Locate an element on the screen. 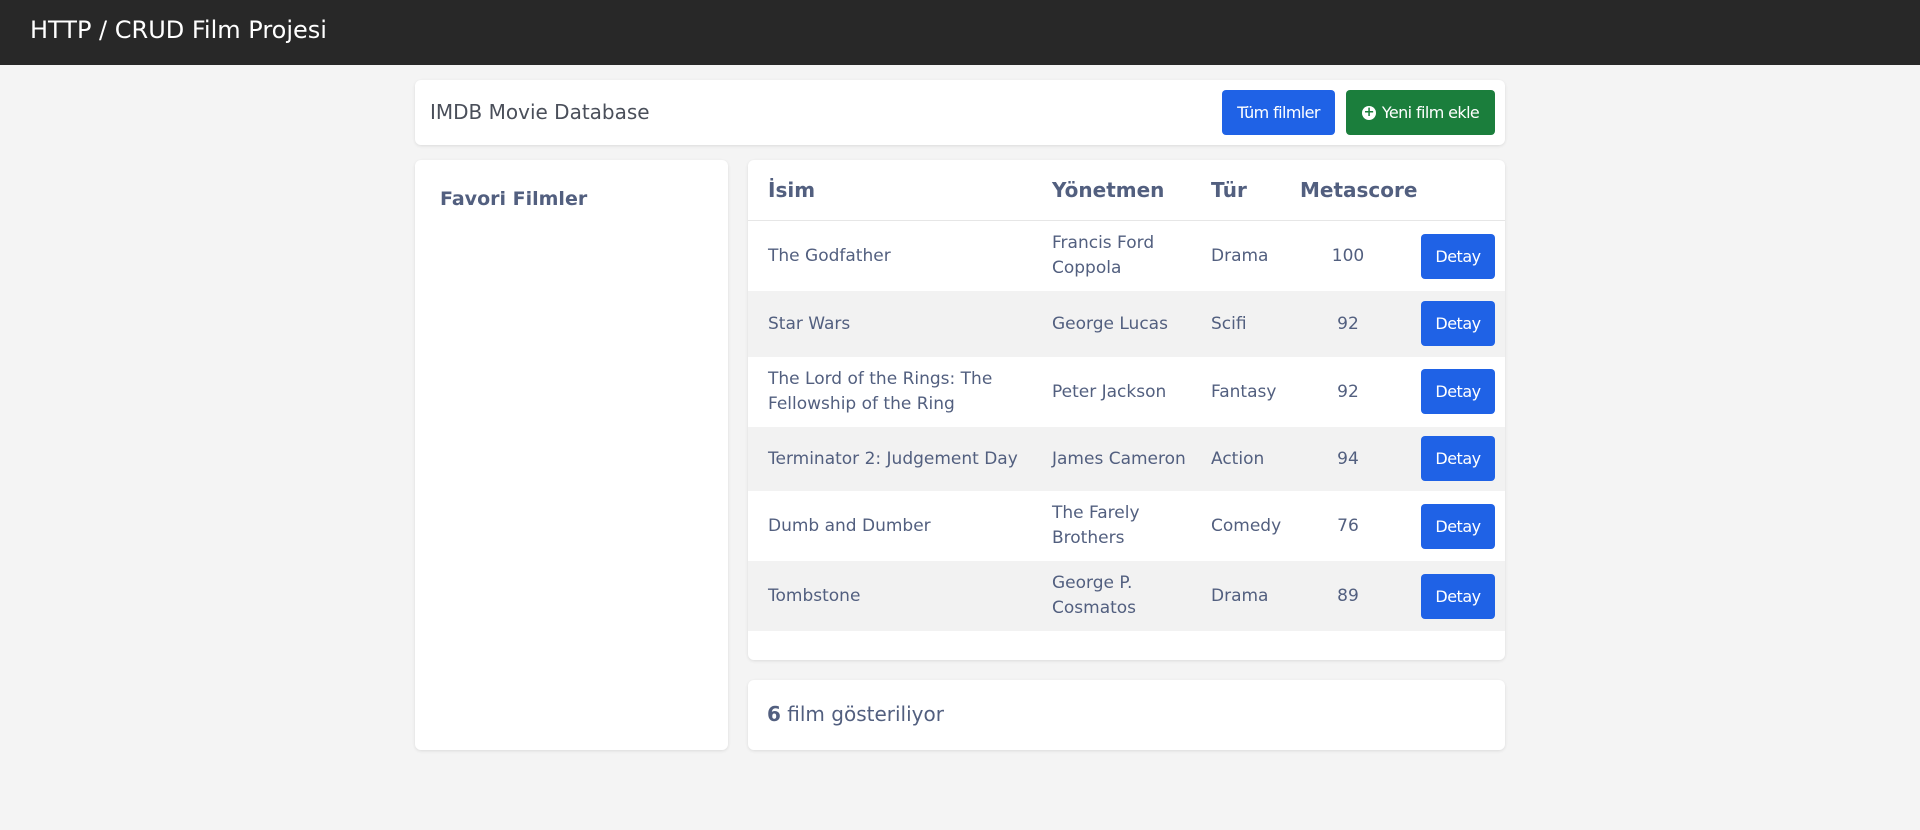  table-header: İsim Yönetmen Tür Metascore is located at coordinates (1126, 190).